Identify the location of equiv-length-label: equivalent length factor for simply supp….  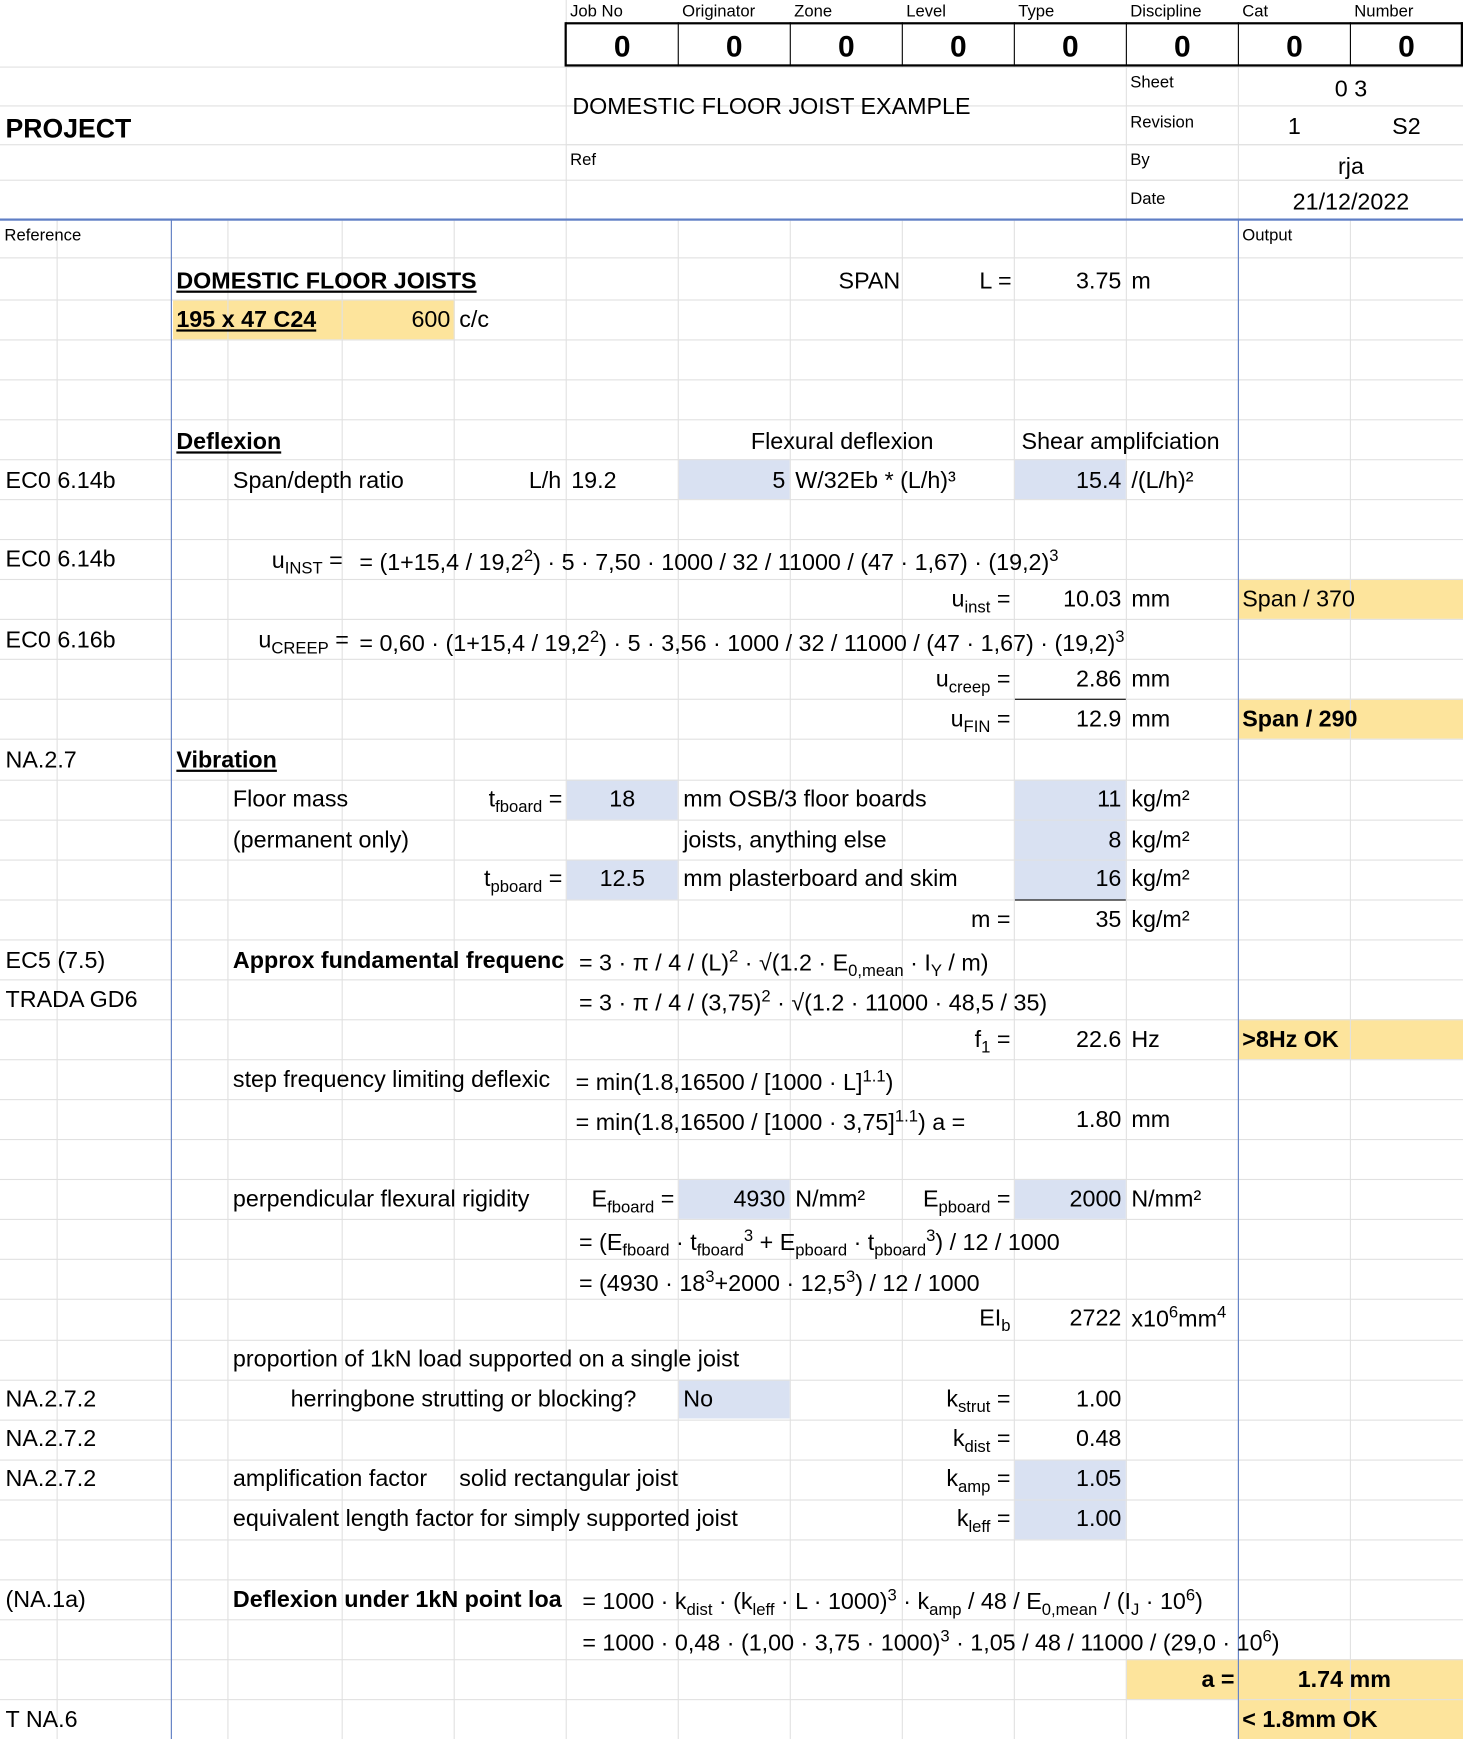
(485, 1519).